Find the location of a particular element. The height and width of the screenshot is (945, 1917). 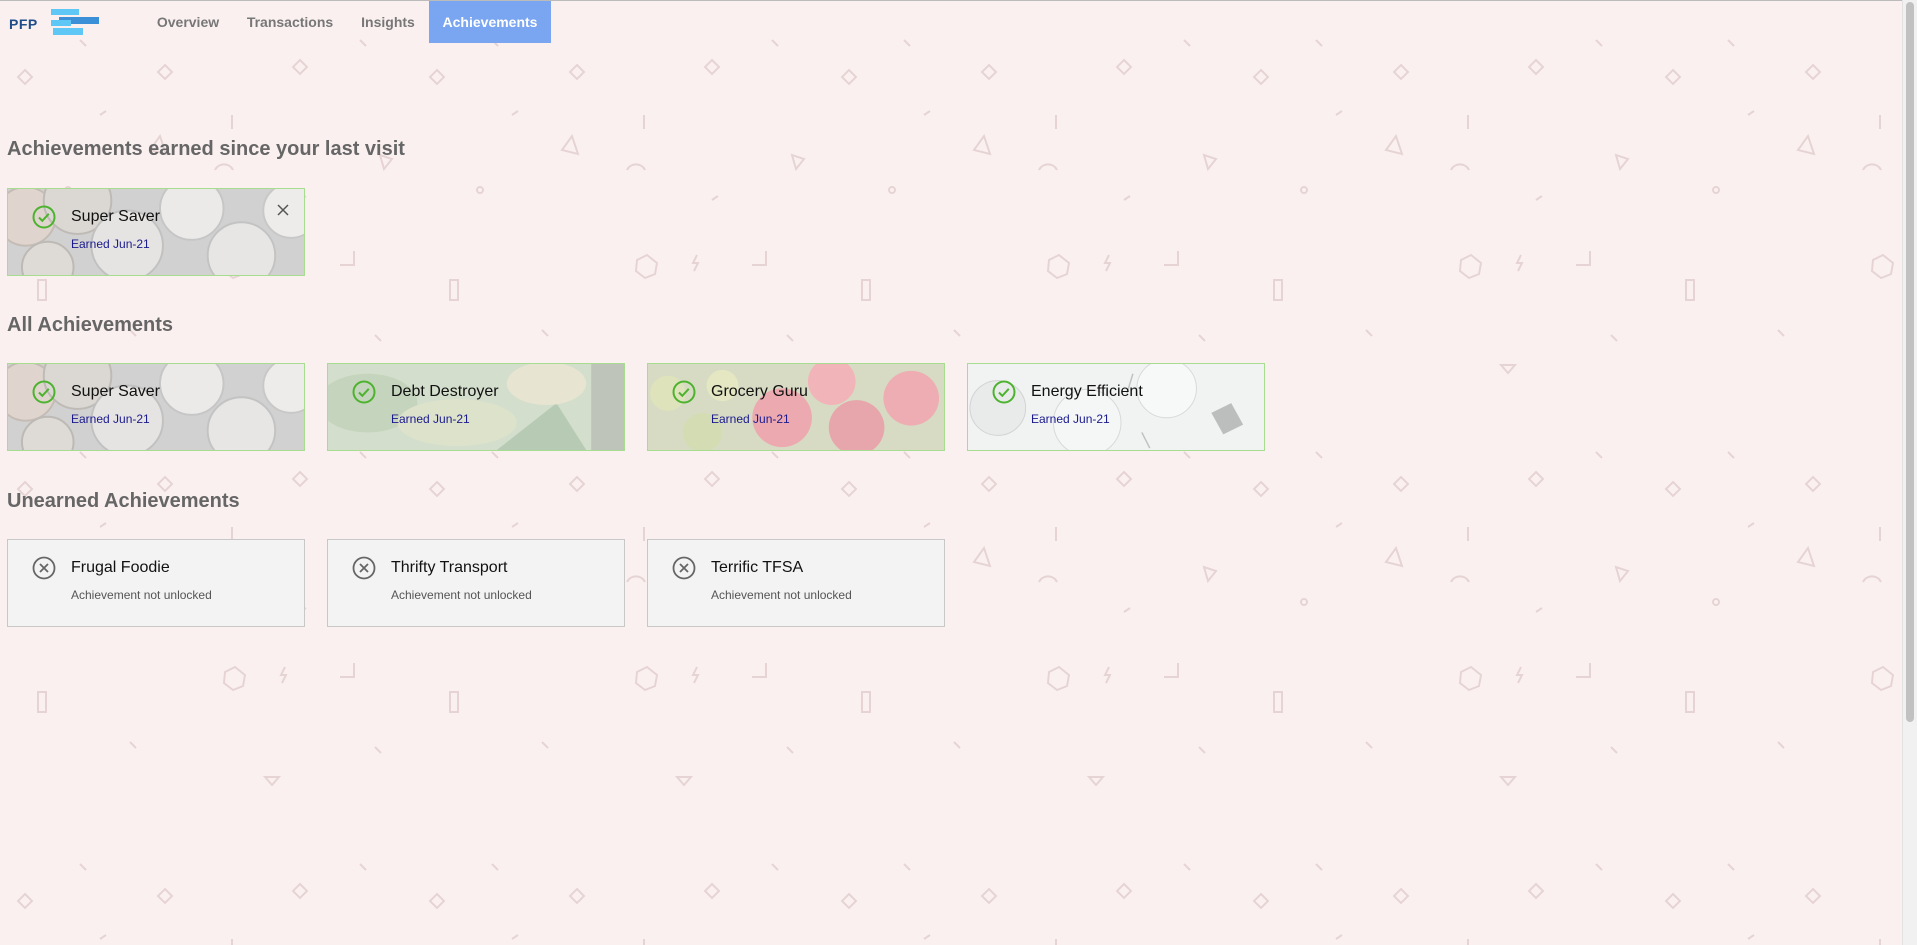

achievement-name: Grocery Guru is located at coordinates (759, 391).